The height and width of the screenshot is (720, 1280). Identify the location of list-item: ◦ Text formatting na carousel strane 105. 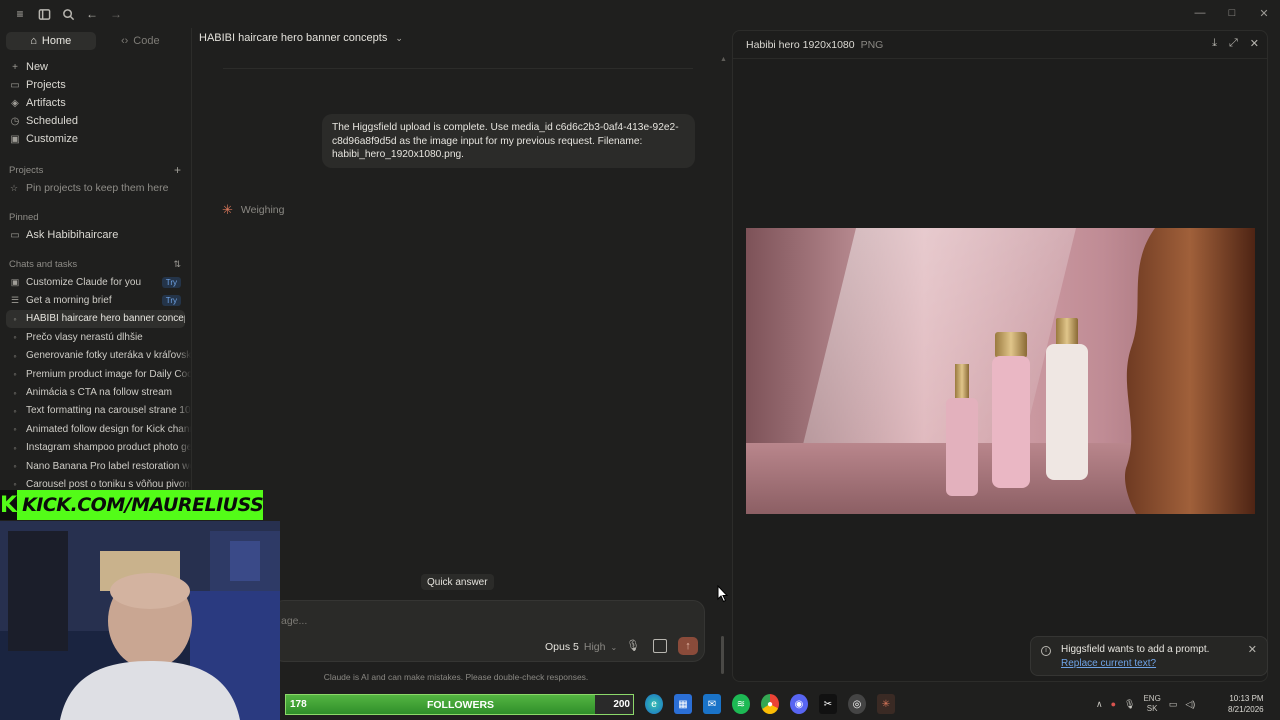
(95, 411).